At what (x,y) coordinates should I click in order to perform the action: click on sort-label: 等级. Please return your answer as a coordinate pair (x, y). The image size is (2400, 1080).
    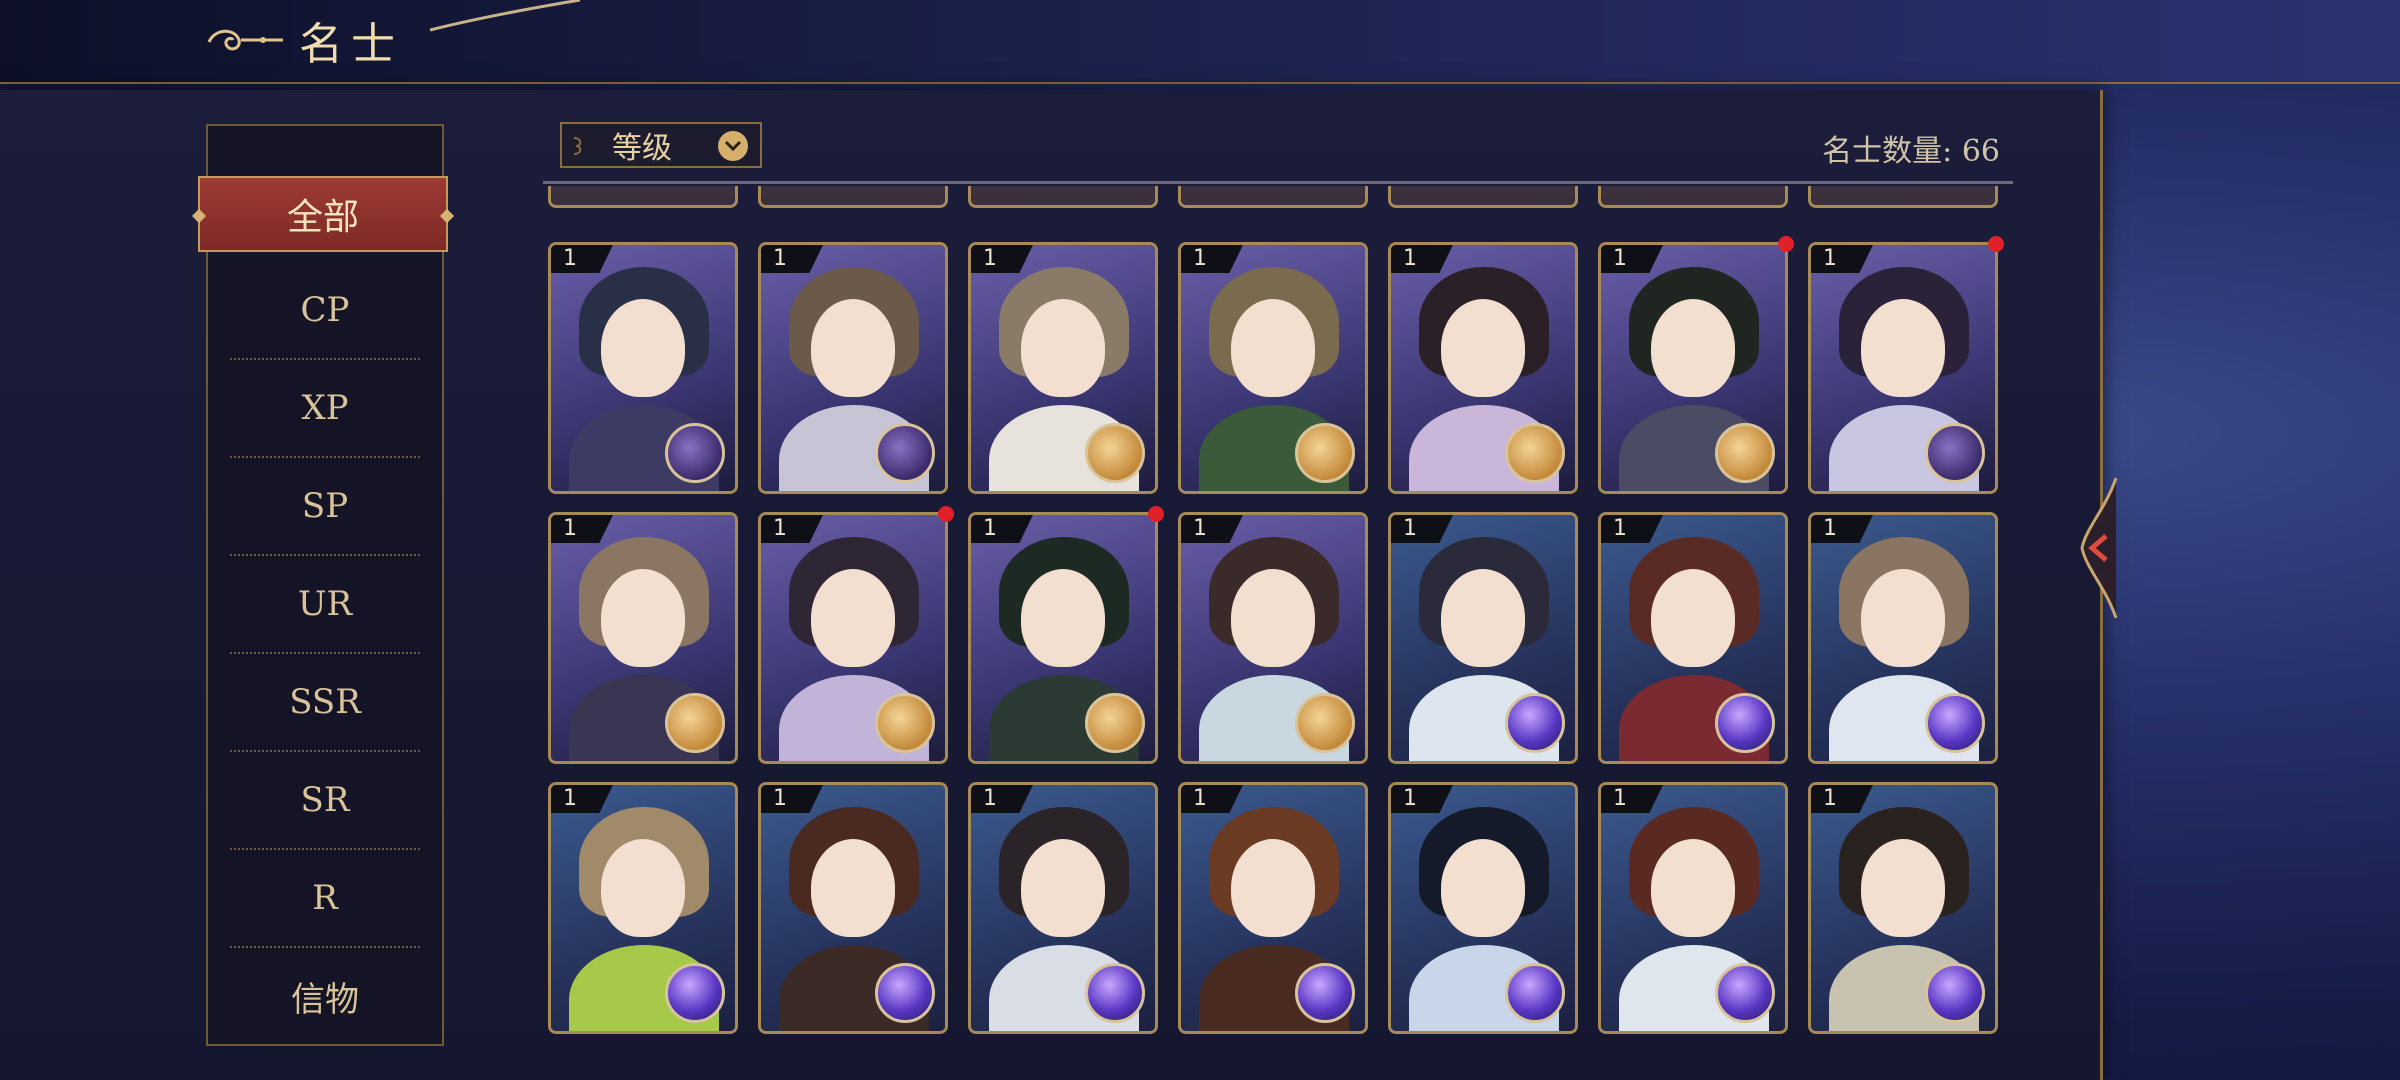
    Looking at the image, I should click on (642, 148).